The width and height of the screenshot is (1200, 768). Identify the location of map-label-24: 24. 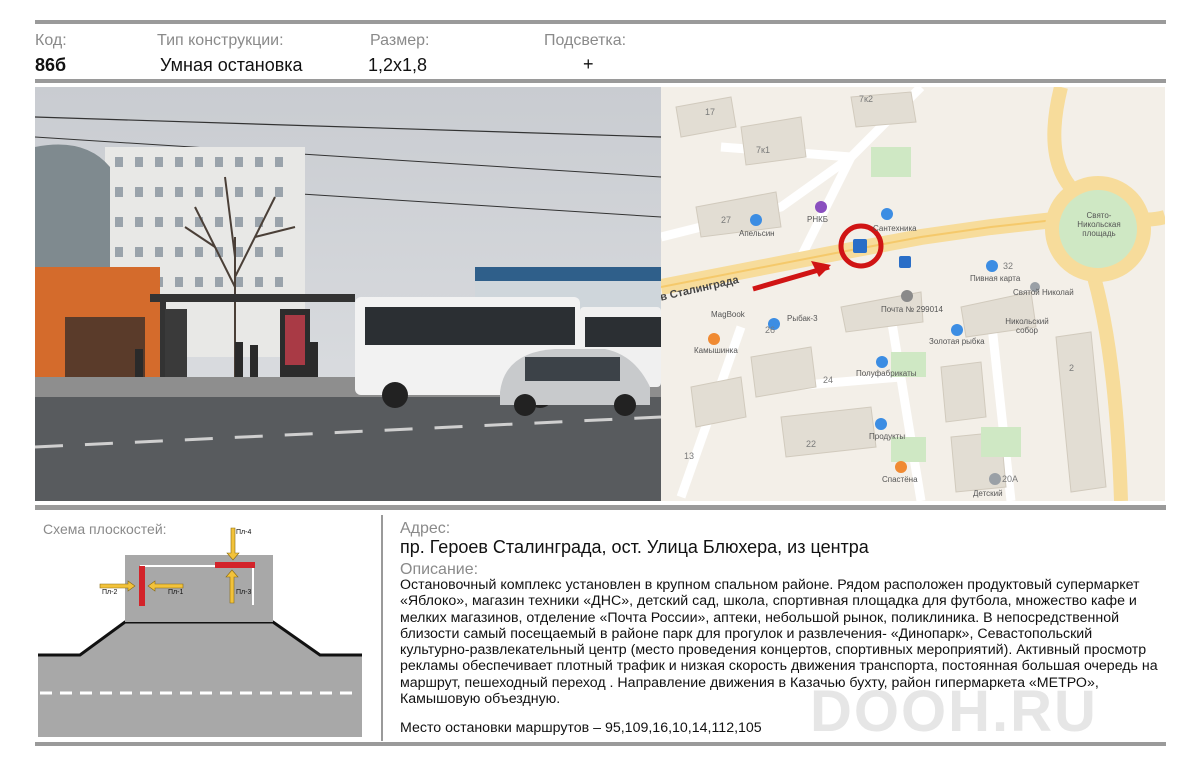
(828, 380).